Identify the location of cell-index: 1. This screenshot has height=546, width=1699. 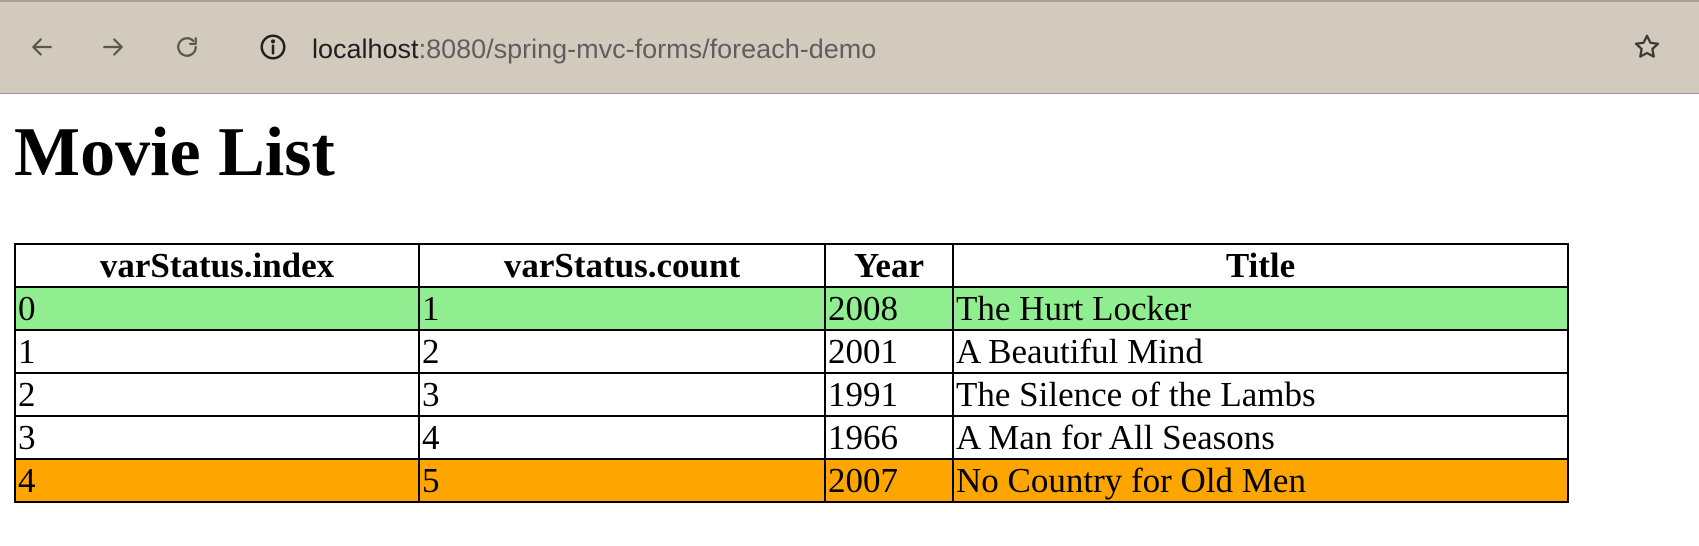
(217, 351).